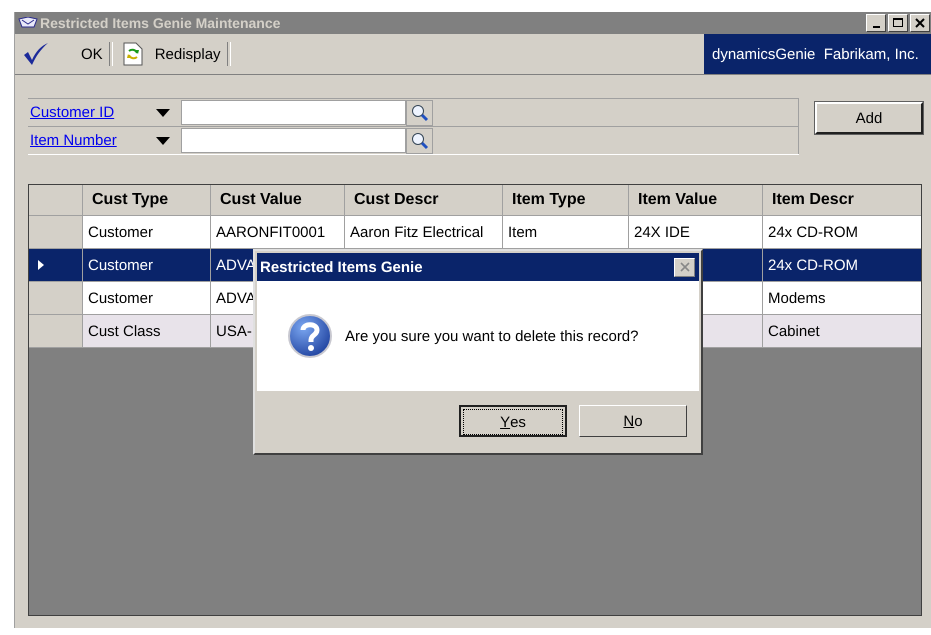 The image size is (931, 635). Describe the element at coordinates (147, 331) in the screenshot. I see `table-cell: Cust Class` at that location.